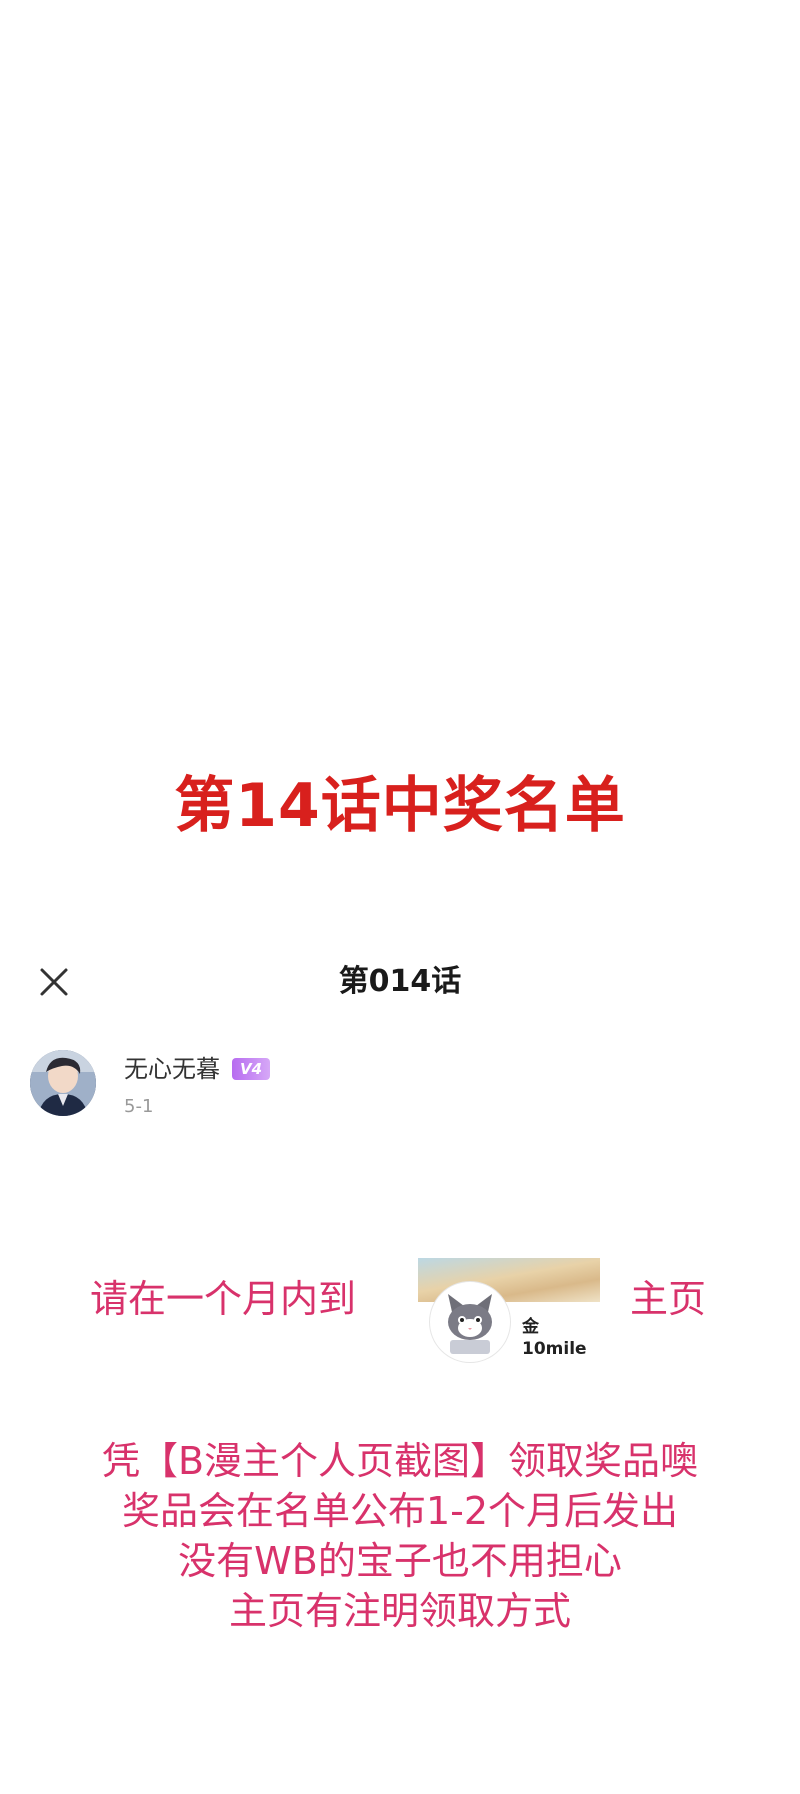 Image resolution: width=800 pixels, height=1794 pixels. I want to click on profile-card: 金10mile, so click(509, 1310).